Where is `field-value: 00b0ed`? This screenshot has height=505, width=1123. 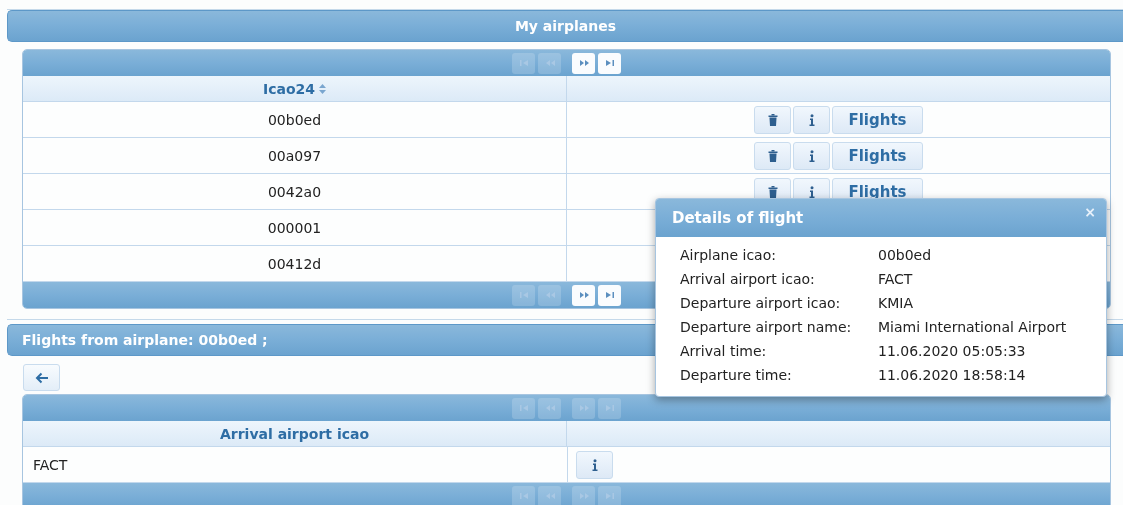
field-value: 00b0ed is located at coordinates (905, 255).